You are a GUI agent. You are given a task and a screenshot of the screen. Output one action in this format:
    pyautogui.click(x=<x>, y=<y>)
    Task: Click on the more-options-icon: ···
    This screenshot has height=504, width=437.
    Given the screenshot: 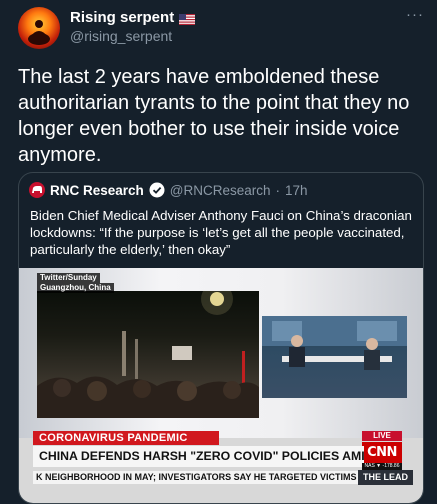 What is the action you would take?
    pyautogui.click(x=415, y=14)
    